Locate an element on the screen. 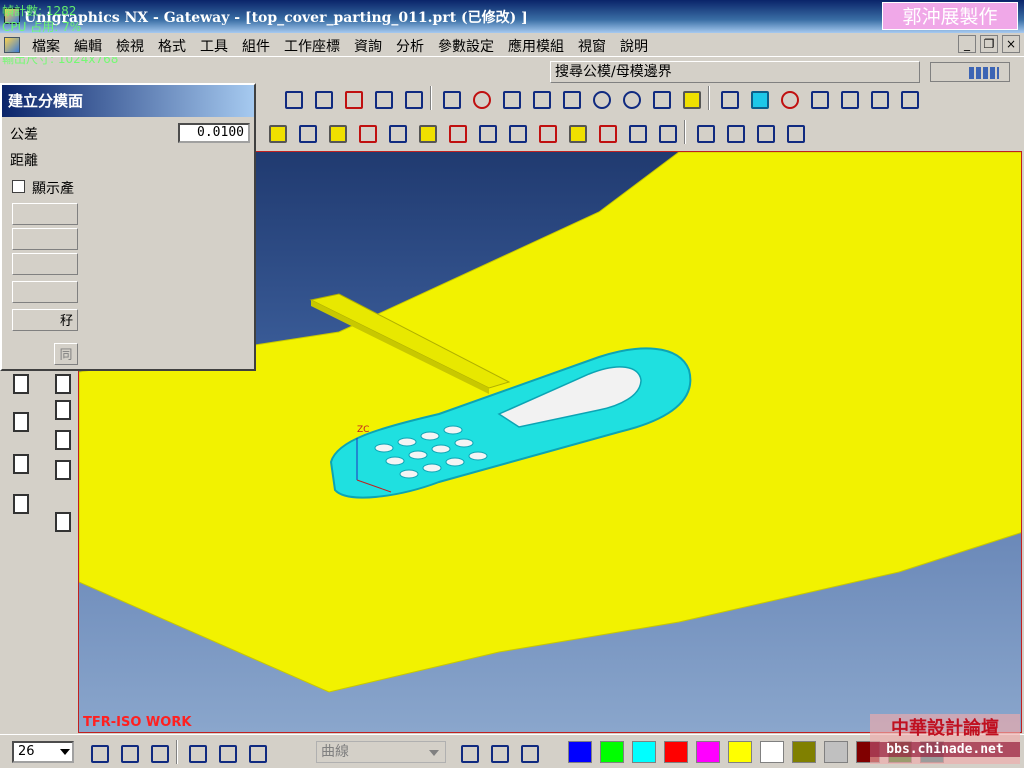 This screenshot has height=768, width=1024. filter-value: 曲線 is located at coordinates (335, 752).